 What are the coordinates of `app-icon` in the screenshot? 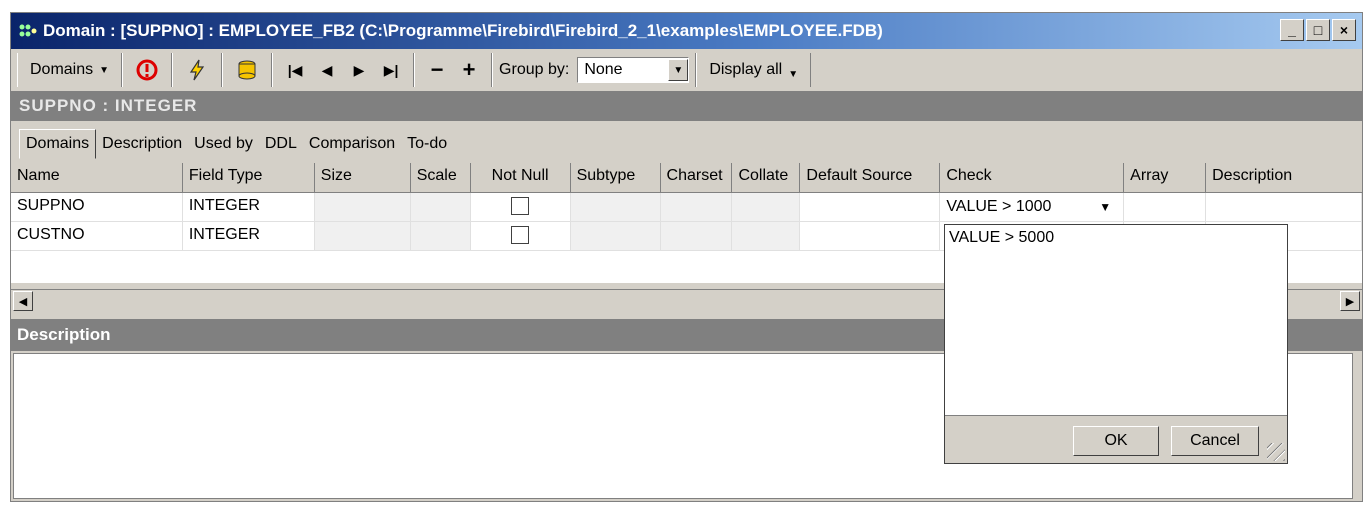 It's located at (28, 30).